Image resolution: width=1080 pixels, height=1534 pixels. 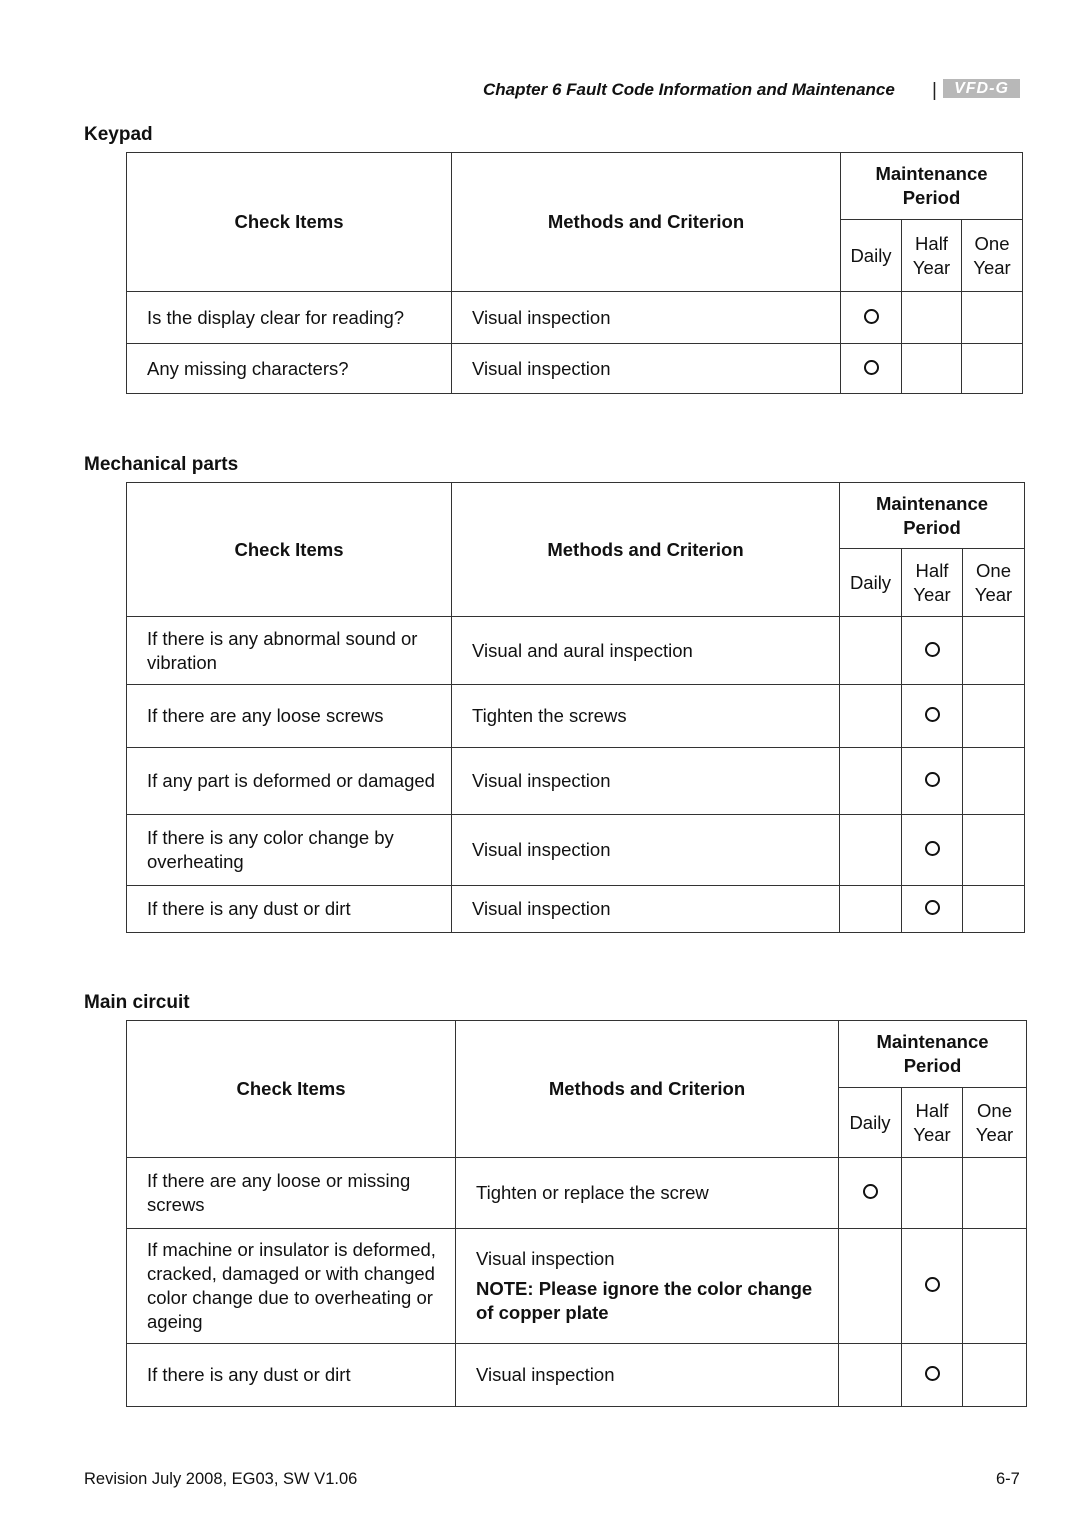 What do you see at coordinates (582, 650) in the screenshot?
I see `method-text: Visual and aural inspection` at bounding box center [582, 650].